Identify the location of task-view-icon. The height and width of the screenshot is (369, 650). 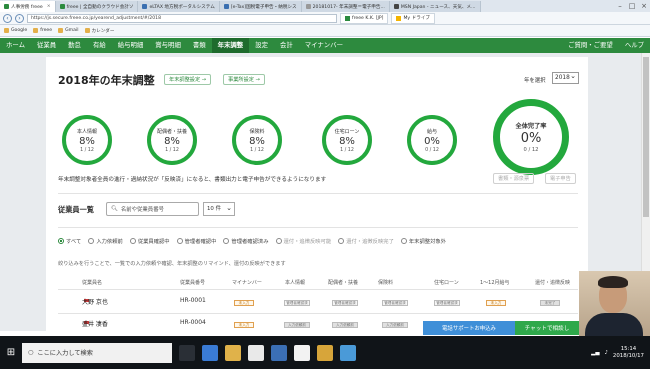
(187, 352).